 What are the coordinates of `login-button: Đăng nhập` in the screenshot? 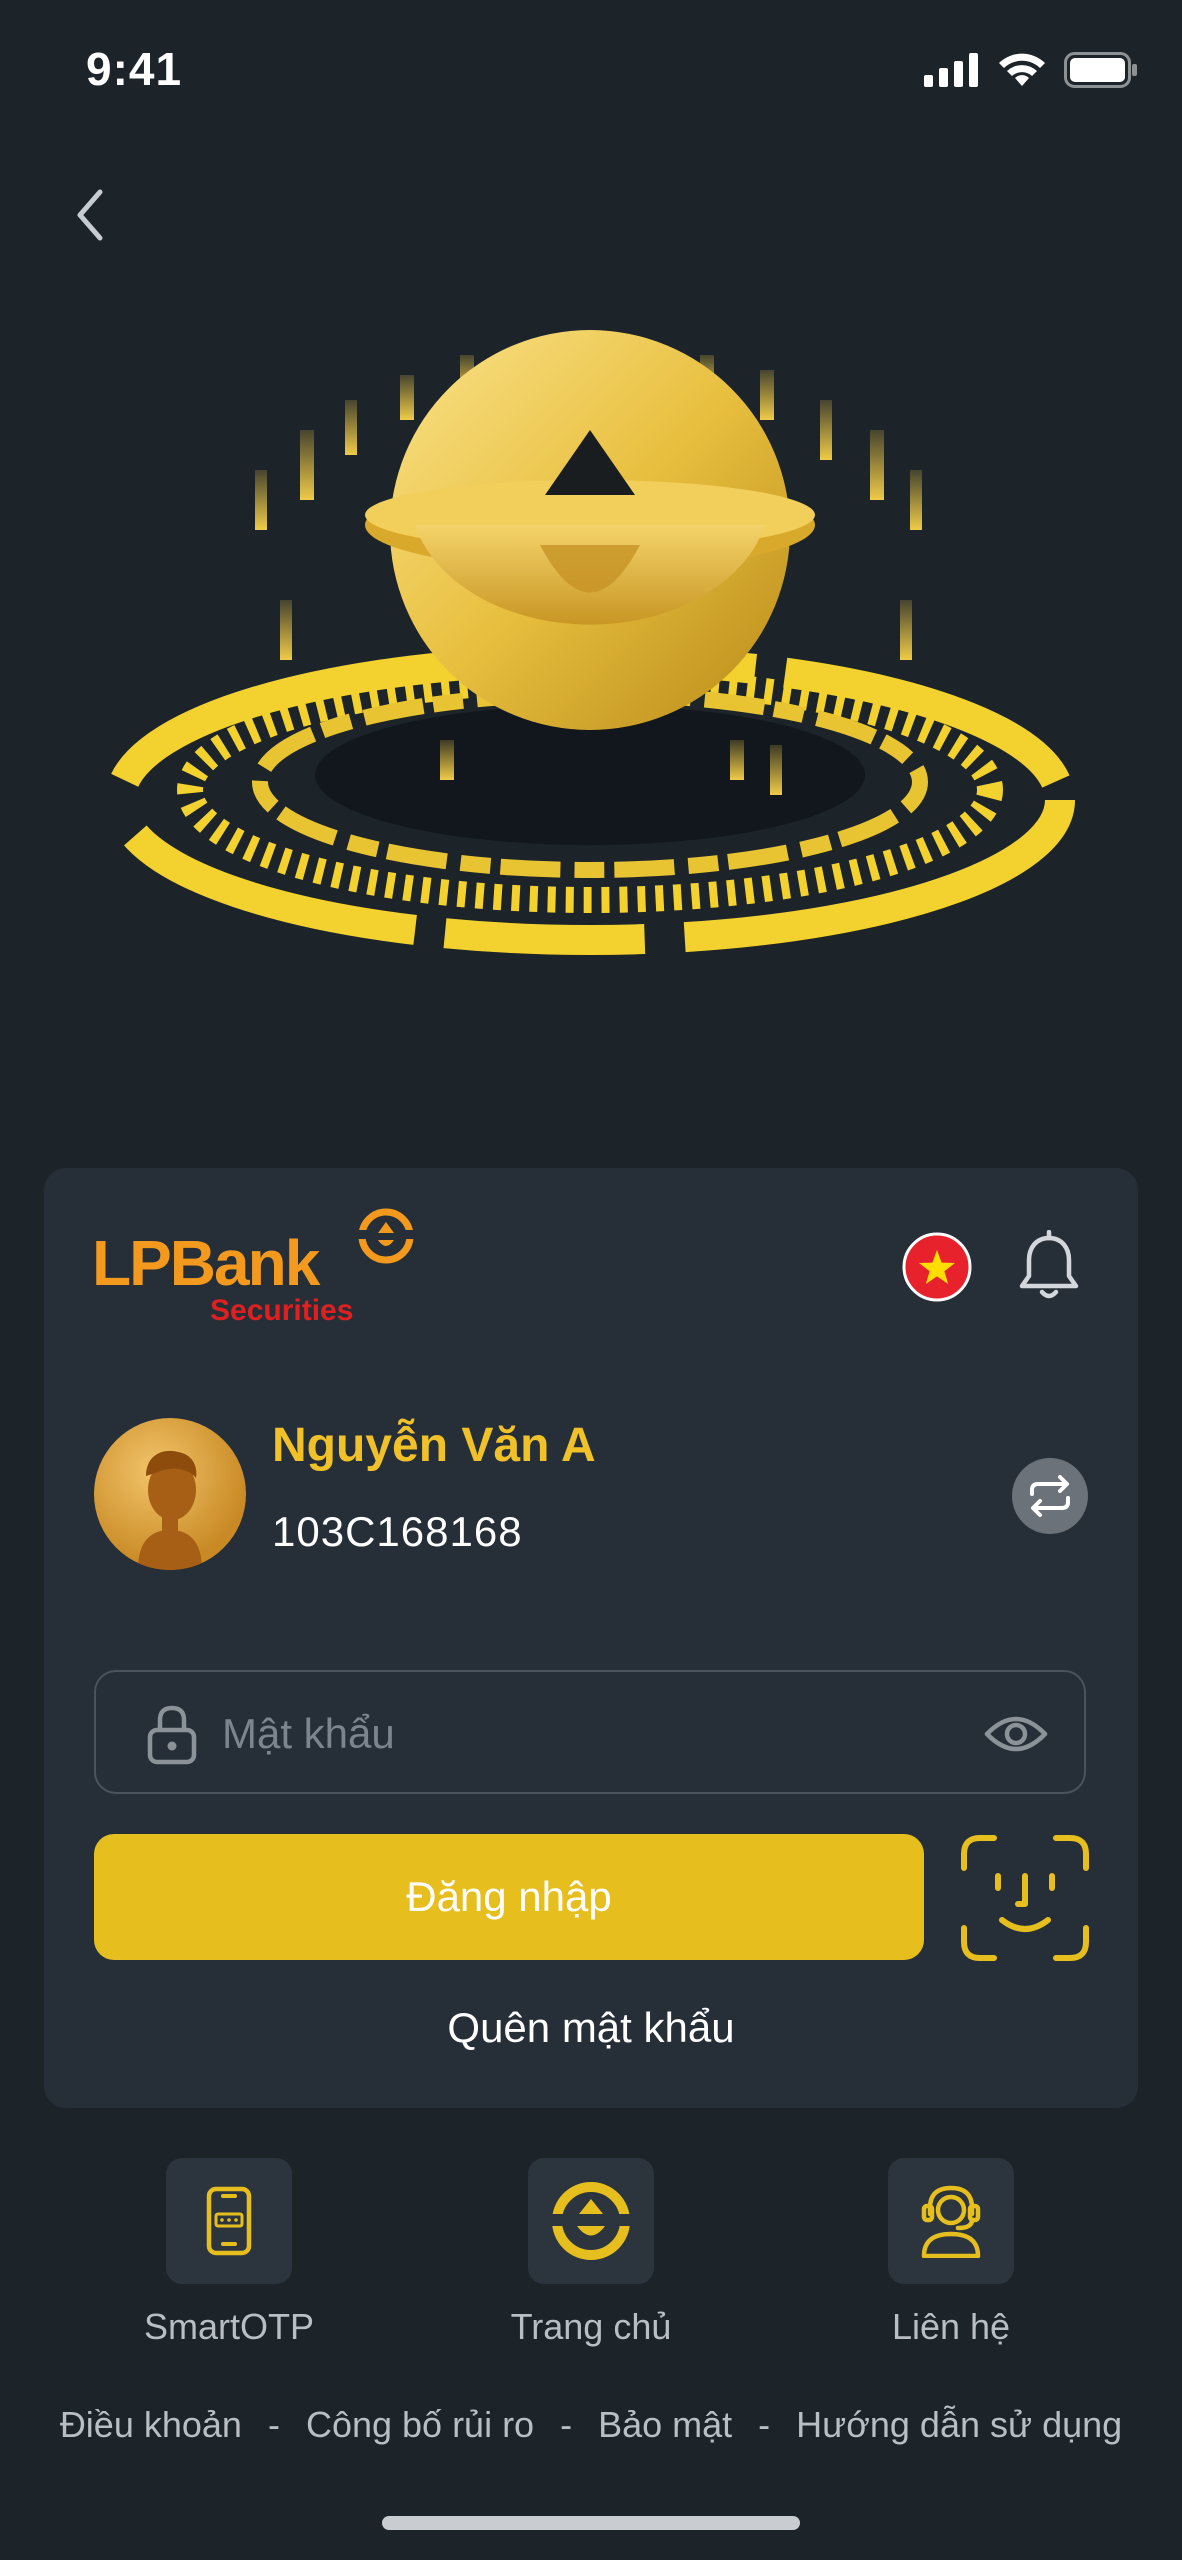 It's located at (509, 1897).